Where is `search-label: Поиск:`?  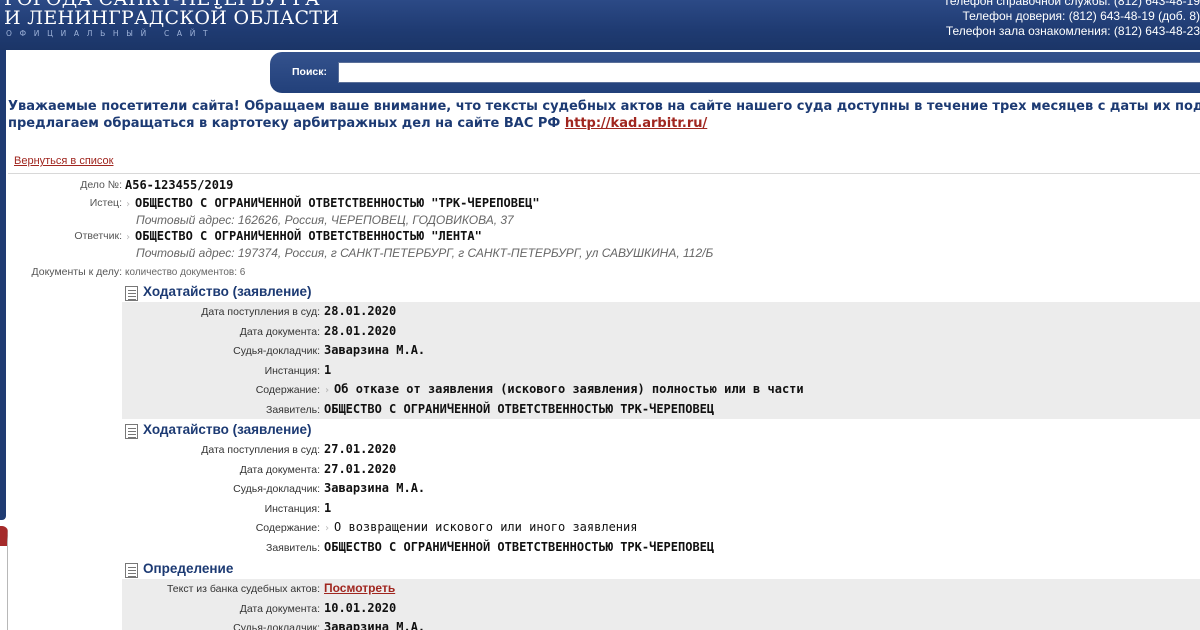
search-label: Поиск: is located at coordinates (310, 72).